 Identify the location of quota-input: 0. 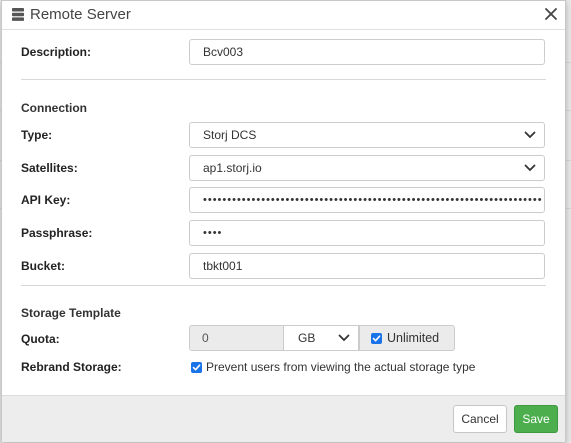
(236, 338).